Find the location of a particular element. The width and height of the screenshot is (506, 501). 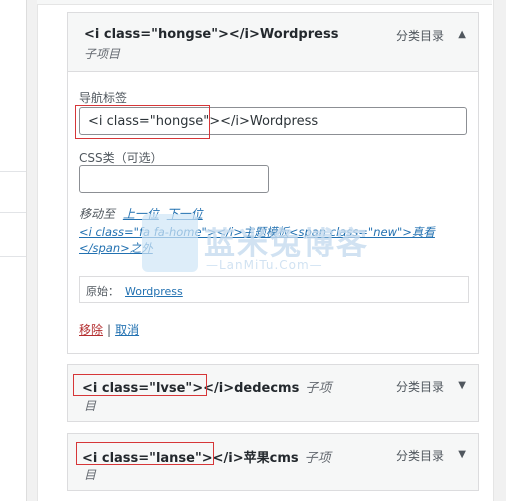

top-separator is located at coordinates (264, 2).